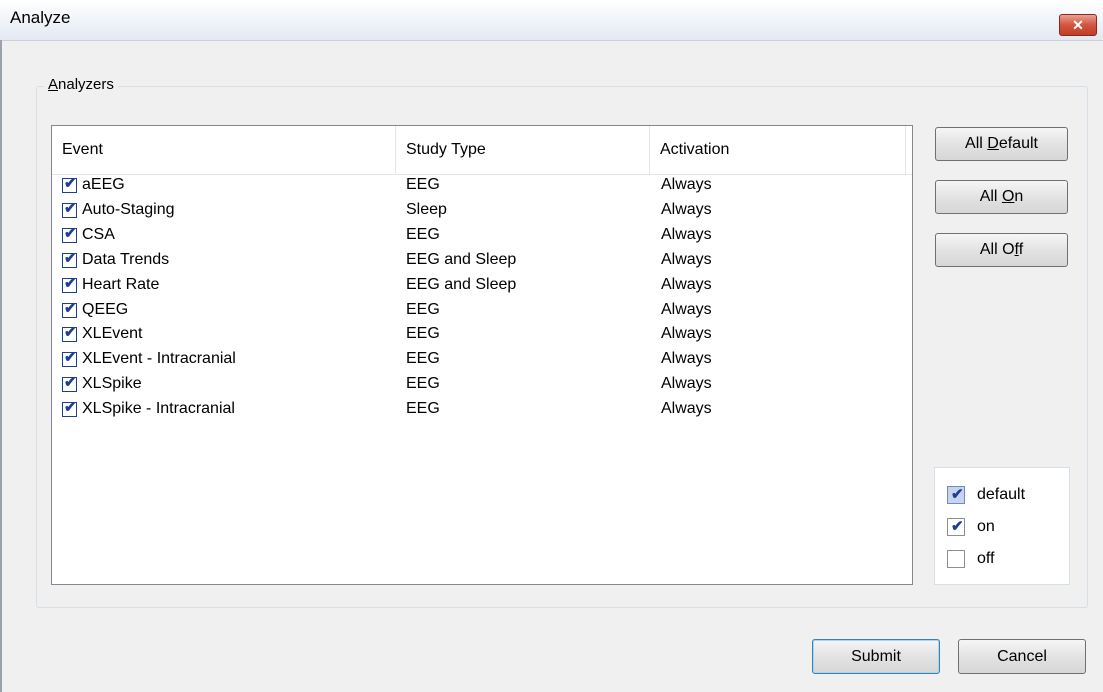 The image size is (1103, 692). I want to click on all-on-button: All On, so click(1001, 197).